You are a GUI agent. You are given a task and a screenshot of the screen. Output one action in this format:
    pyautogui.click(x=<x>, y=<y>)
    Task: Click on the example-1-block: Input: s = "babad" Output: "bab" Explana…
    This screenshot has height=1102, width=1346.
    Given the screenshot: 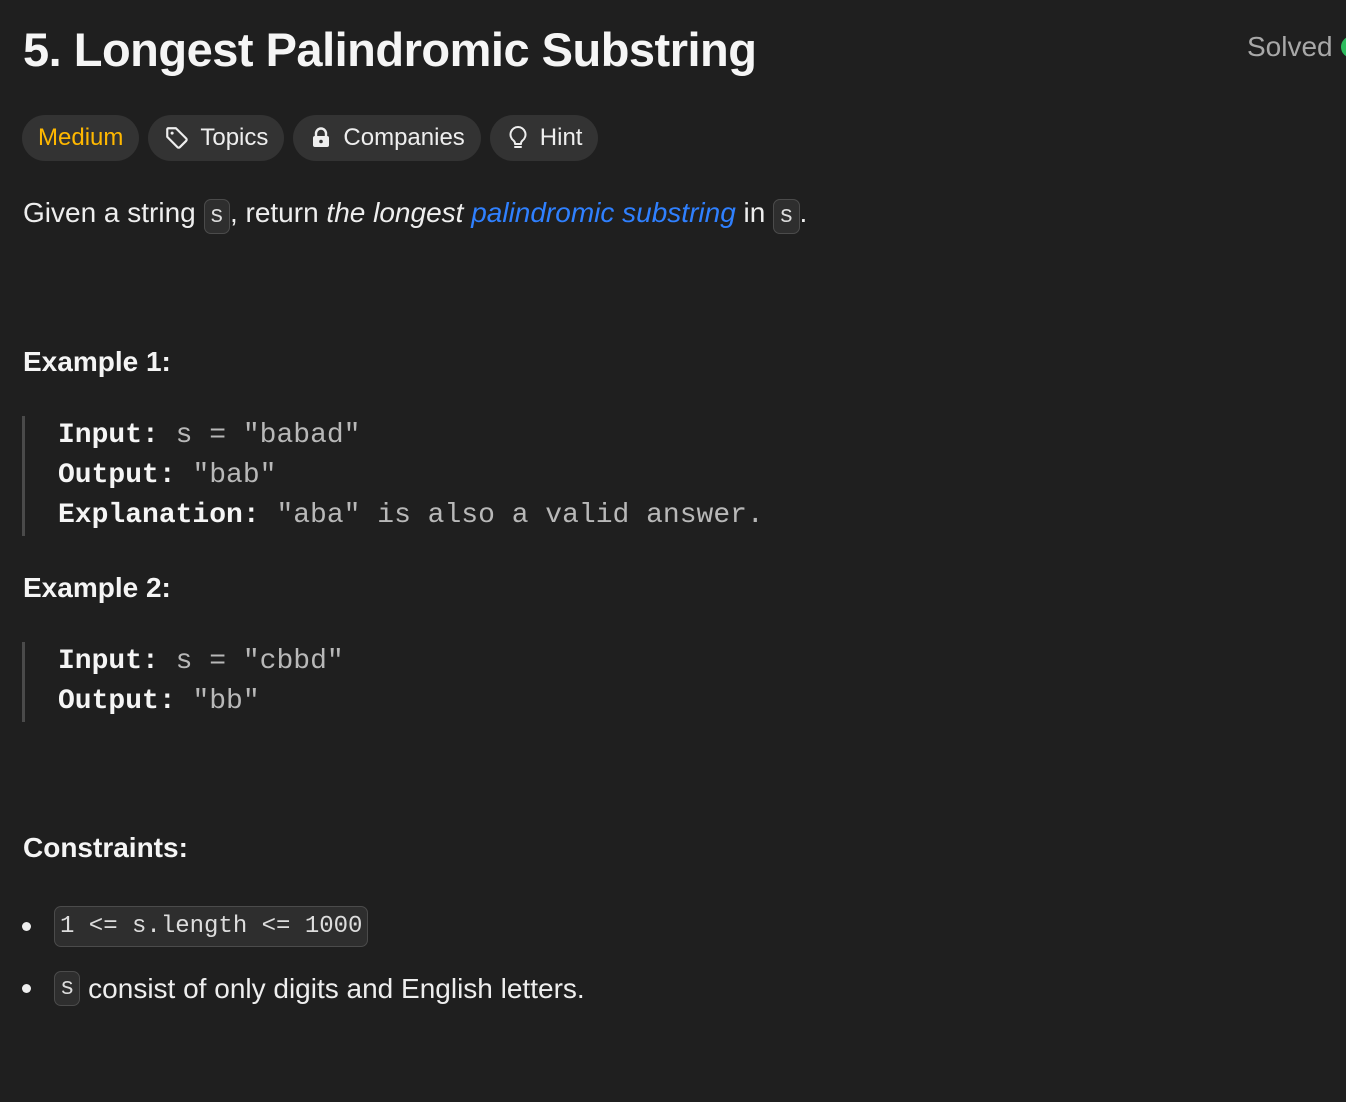 What is the action you would take?
    pyautogui.click(x=393, y=476)
    